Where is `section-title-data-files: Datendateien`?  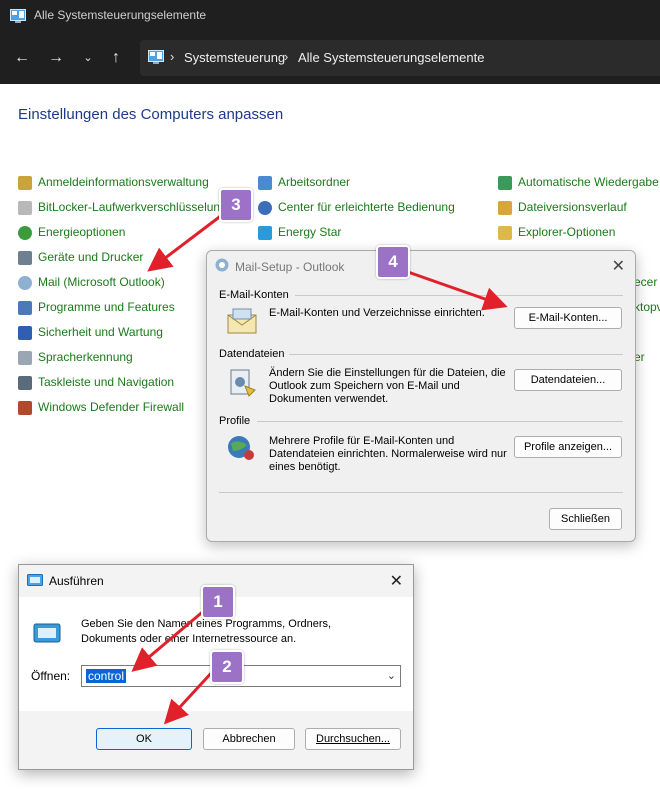 section-title-data-files: Datendateien is located at coordinates (252, 354).